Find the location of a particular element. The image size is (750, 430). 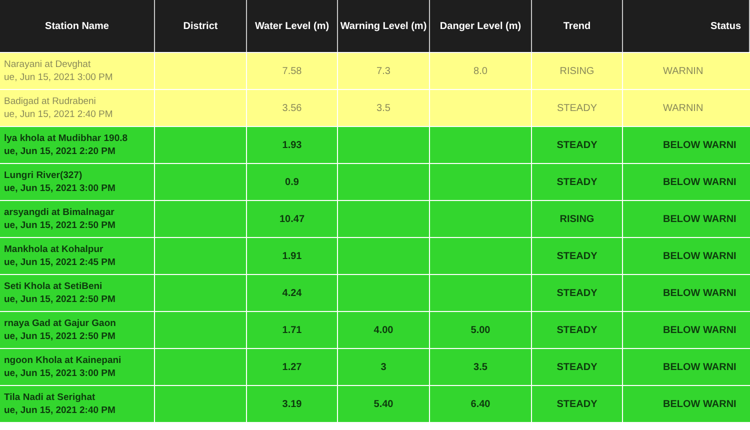

column-header: District is located at coordinates (200, 27).